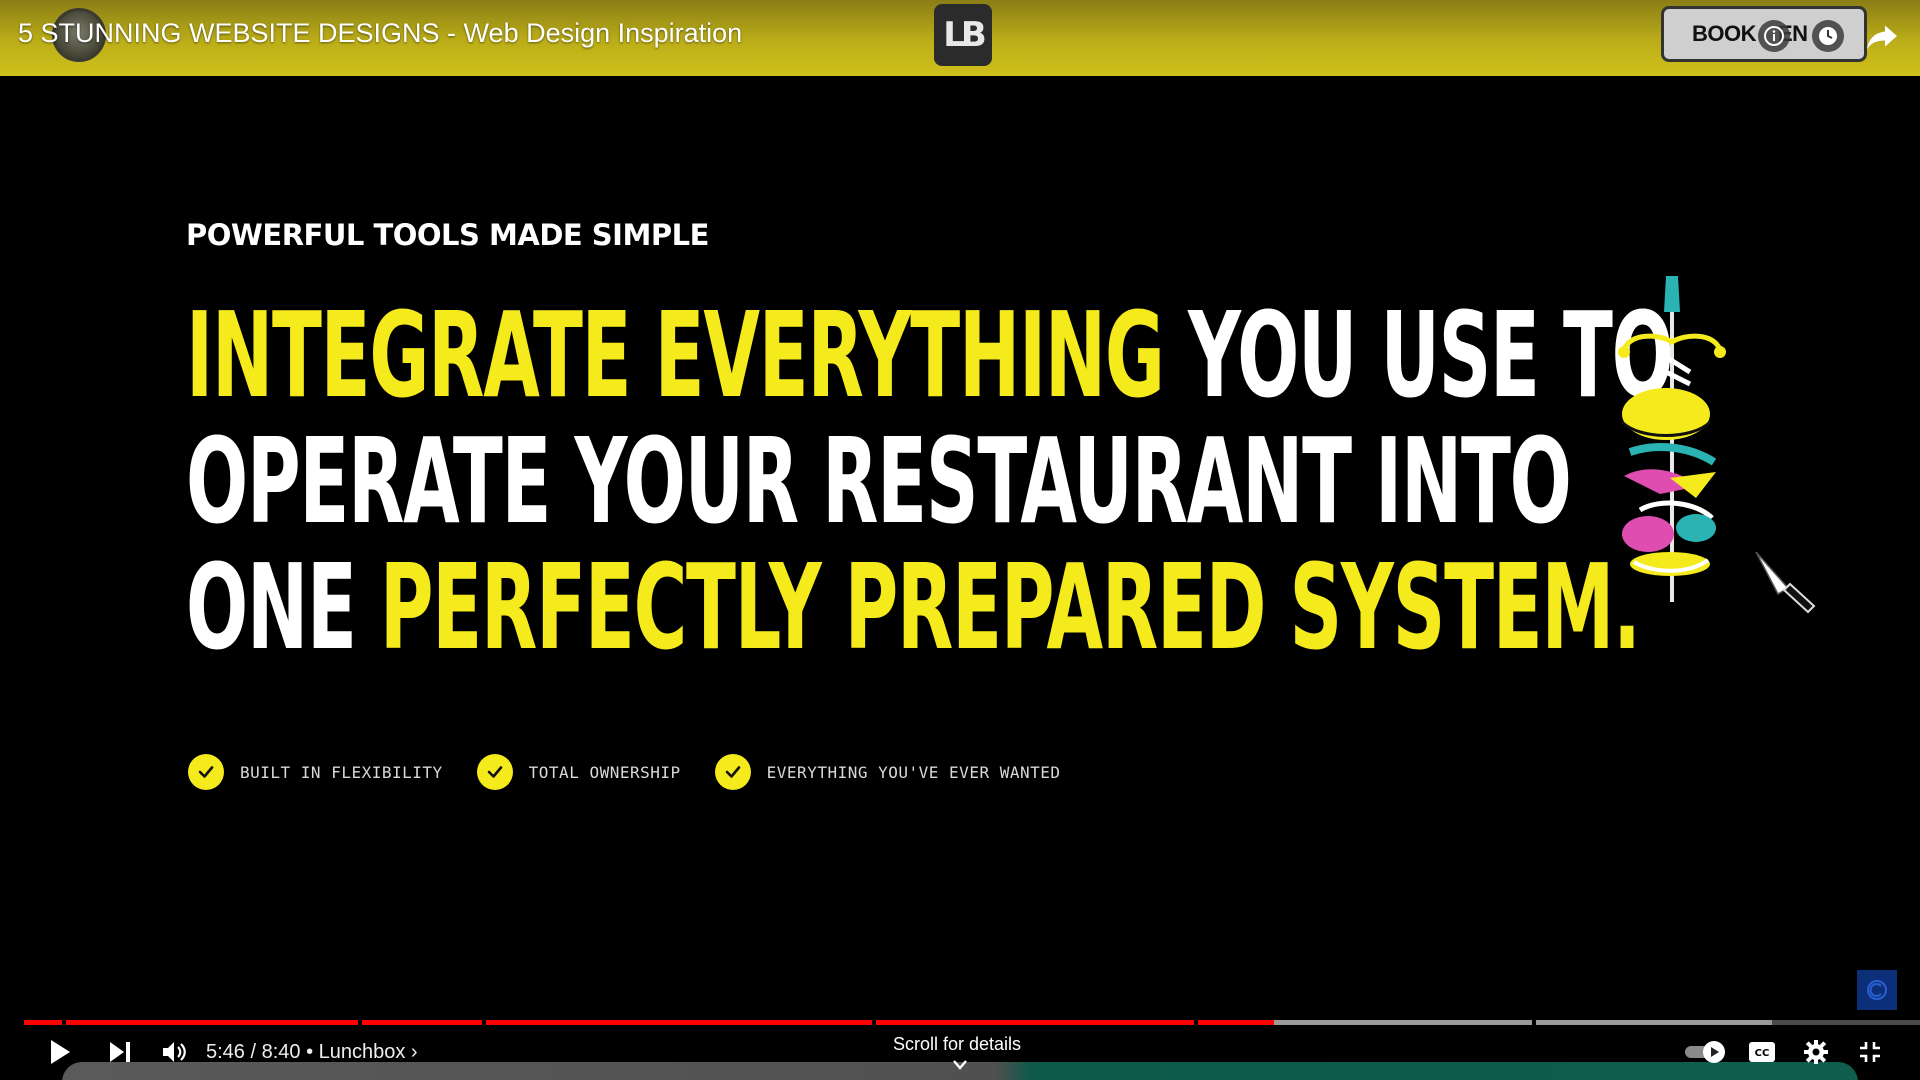 The height and width of the screenshot is (1080, 1920). What do you see at coordinates (1882, 36) in the screenshot?
I see `share-icon` at bounding box center [1882, 36].